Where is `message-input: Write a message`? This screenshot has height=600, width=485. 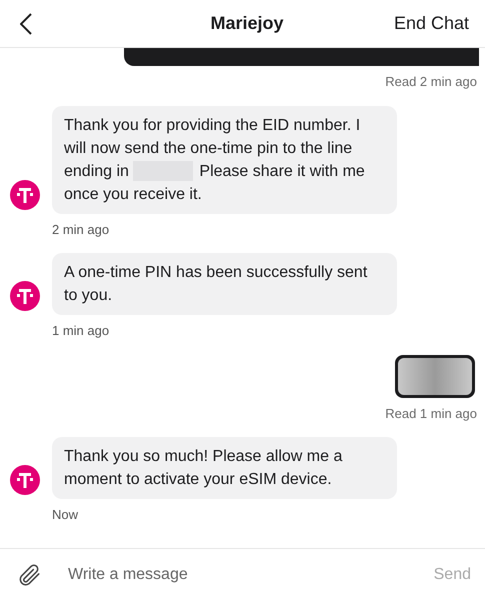
message-input: Write a message is located at coordinates (239, 574).